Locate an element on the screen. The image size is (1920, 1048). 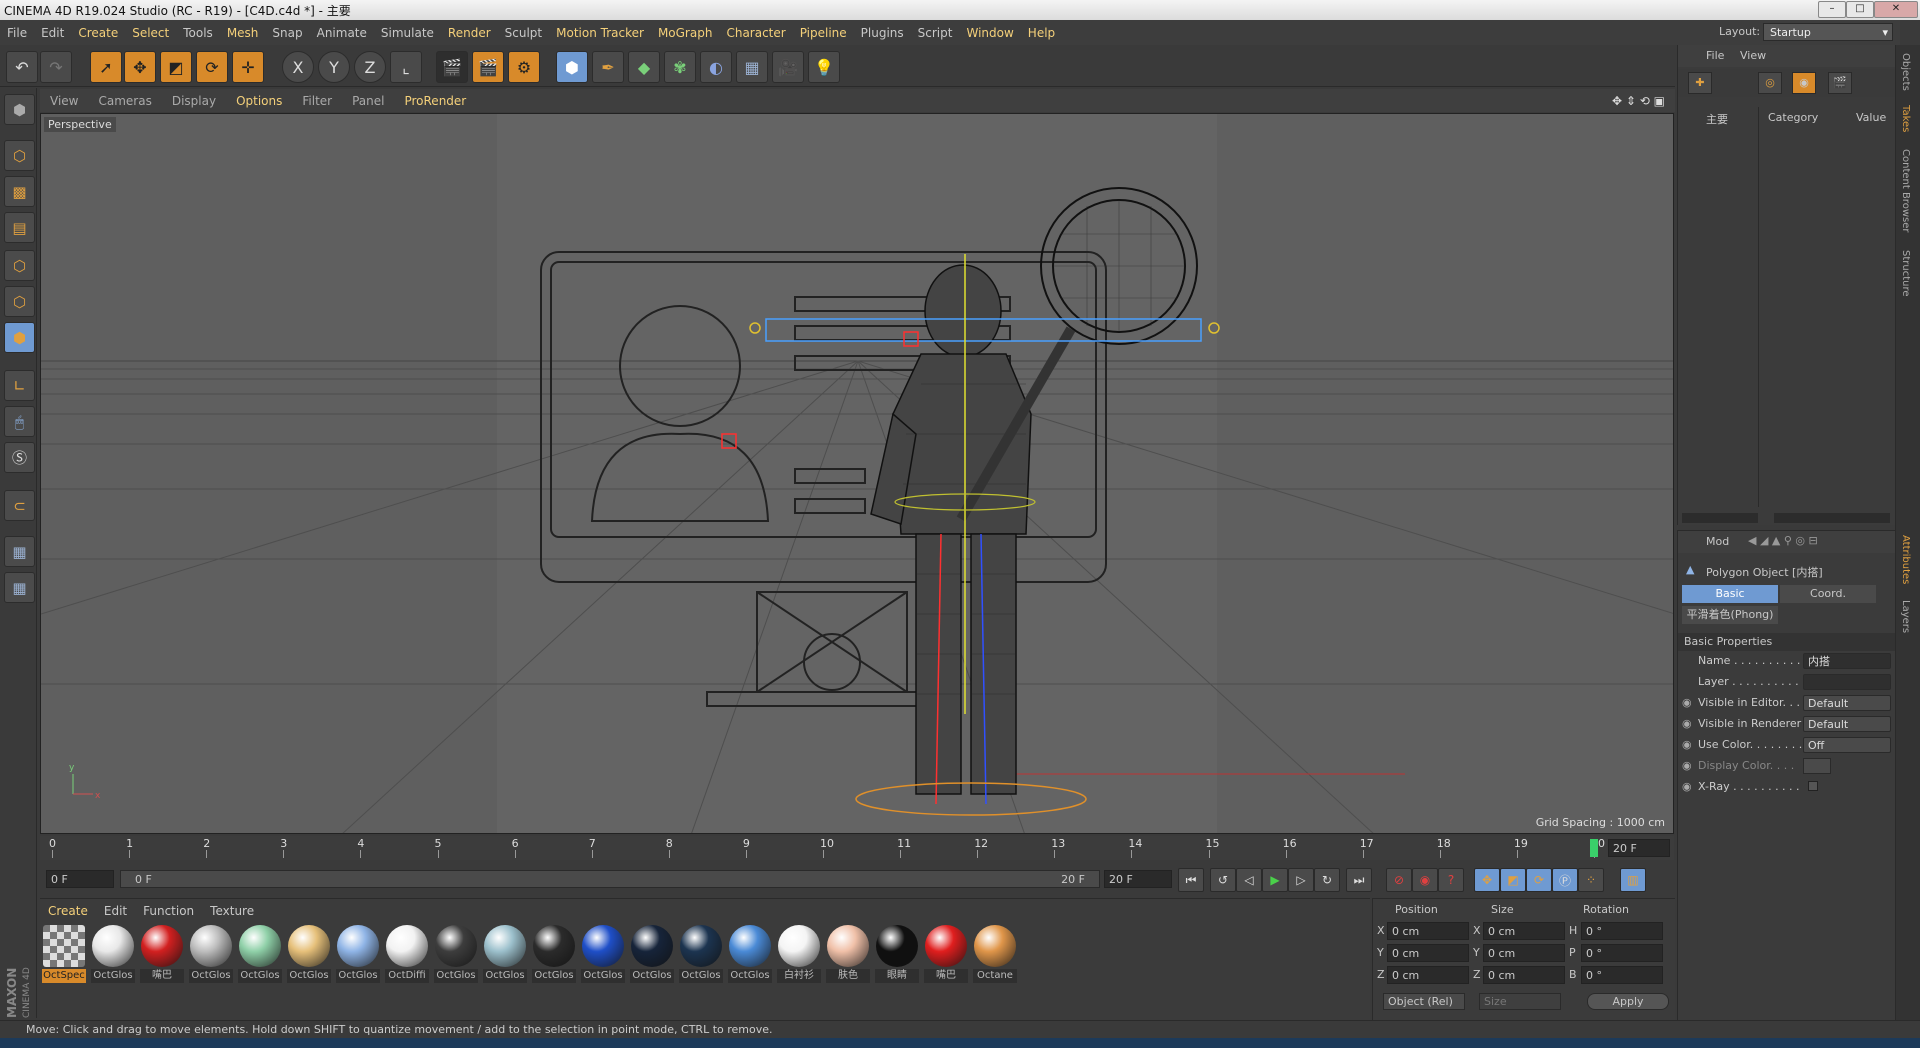
menu-animate: Animate is located at coordinates (342, 33).